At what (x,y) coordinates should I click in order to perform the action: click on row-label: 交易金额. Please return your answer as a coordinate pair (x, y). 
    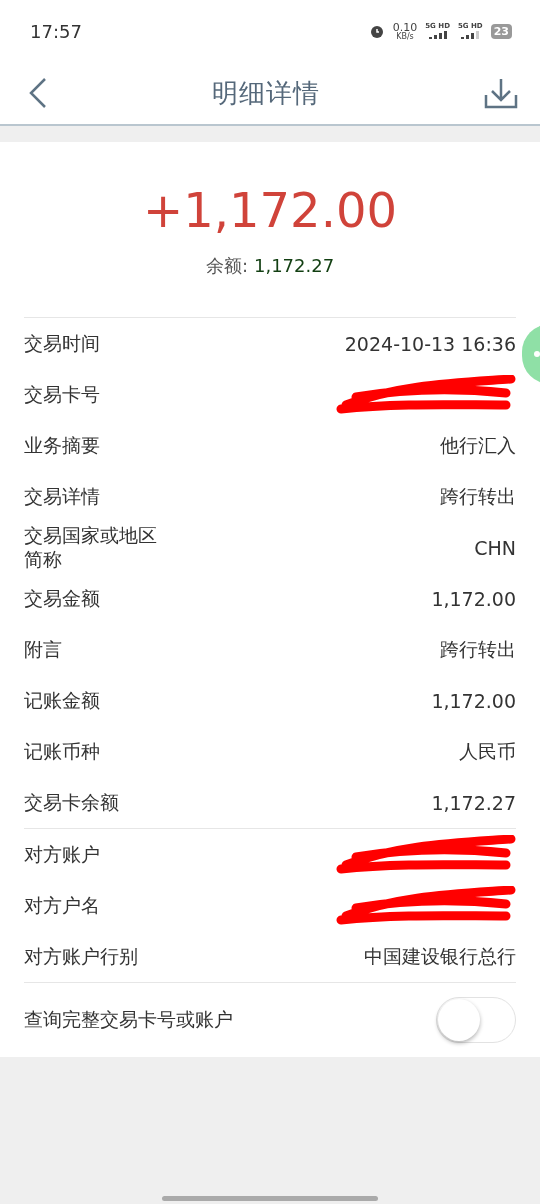
    Looking at the image, I should click on (62, 598).